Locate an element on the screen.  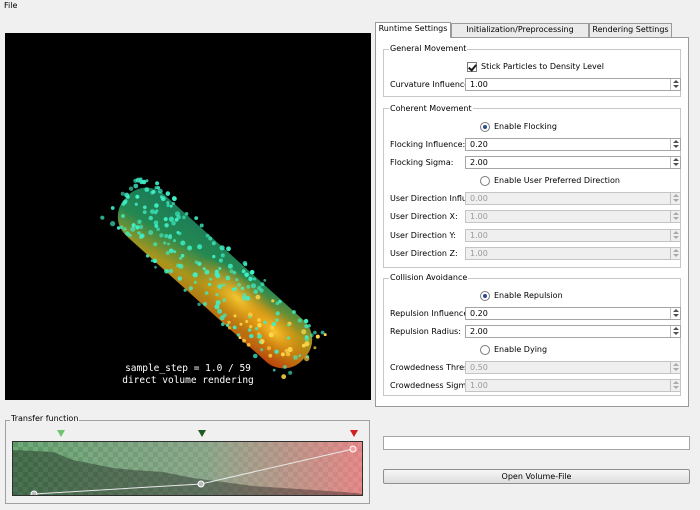
tab-rendering-settings: Rendering Settings is located at coordinates (630, 30).